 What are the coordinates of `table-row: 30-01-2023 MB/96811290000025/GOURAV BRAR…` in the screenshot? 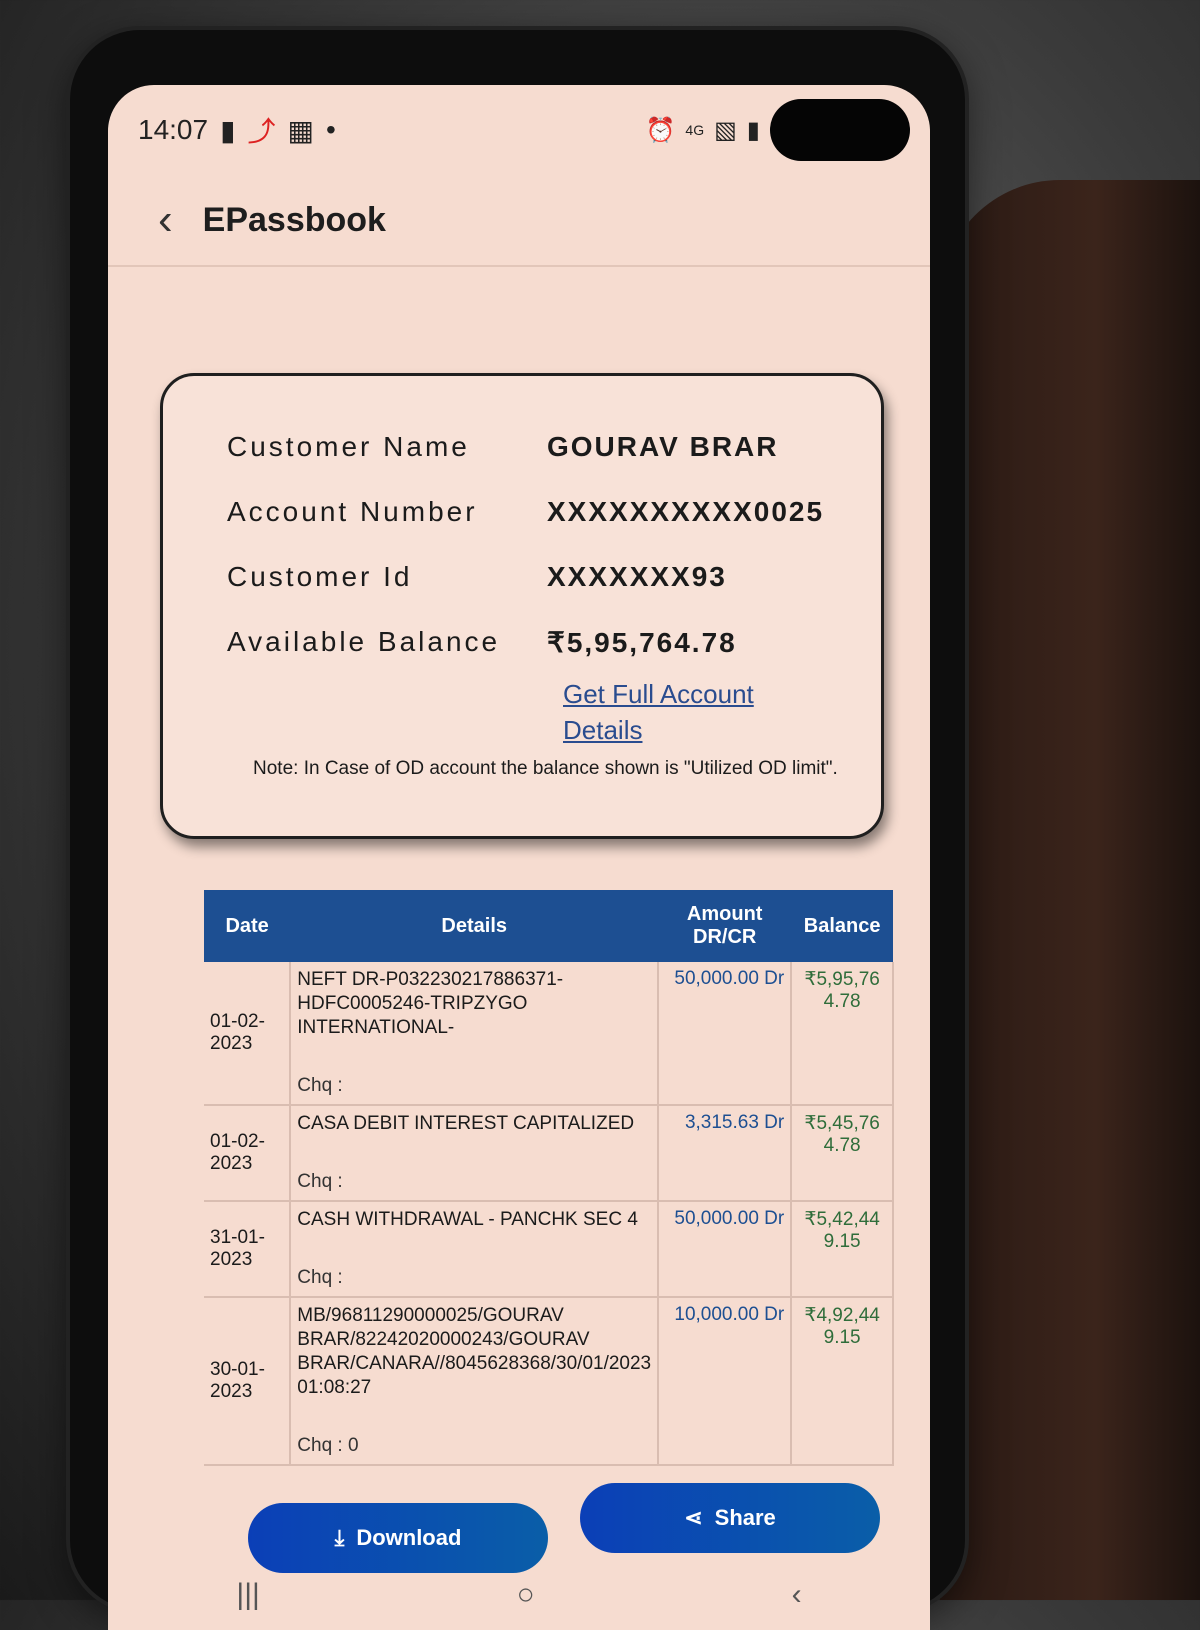 It's located at (549, 1381).